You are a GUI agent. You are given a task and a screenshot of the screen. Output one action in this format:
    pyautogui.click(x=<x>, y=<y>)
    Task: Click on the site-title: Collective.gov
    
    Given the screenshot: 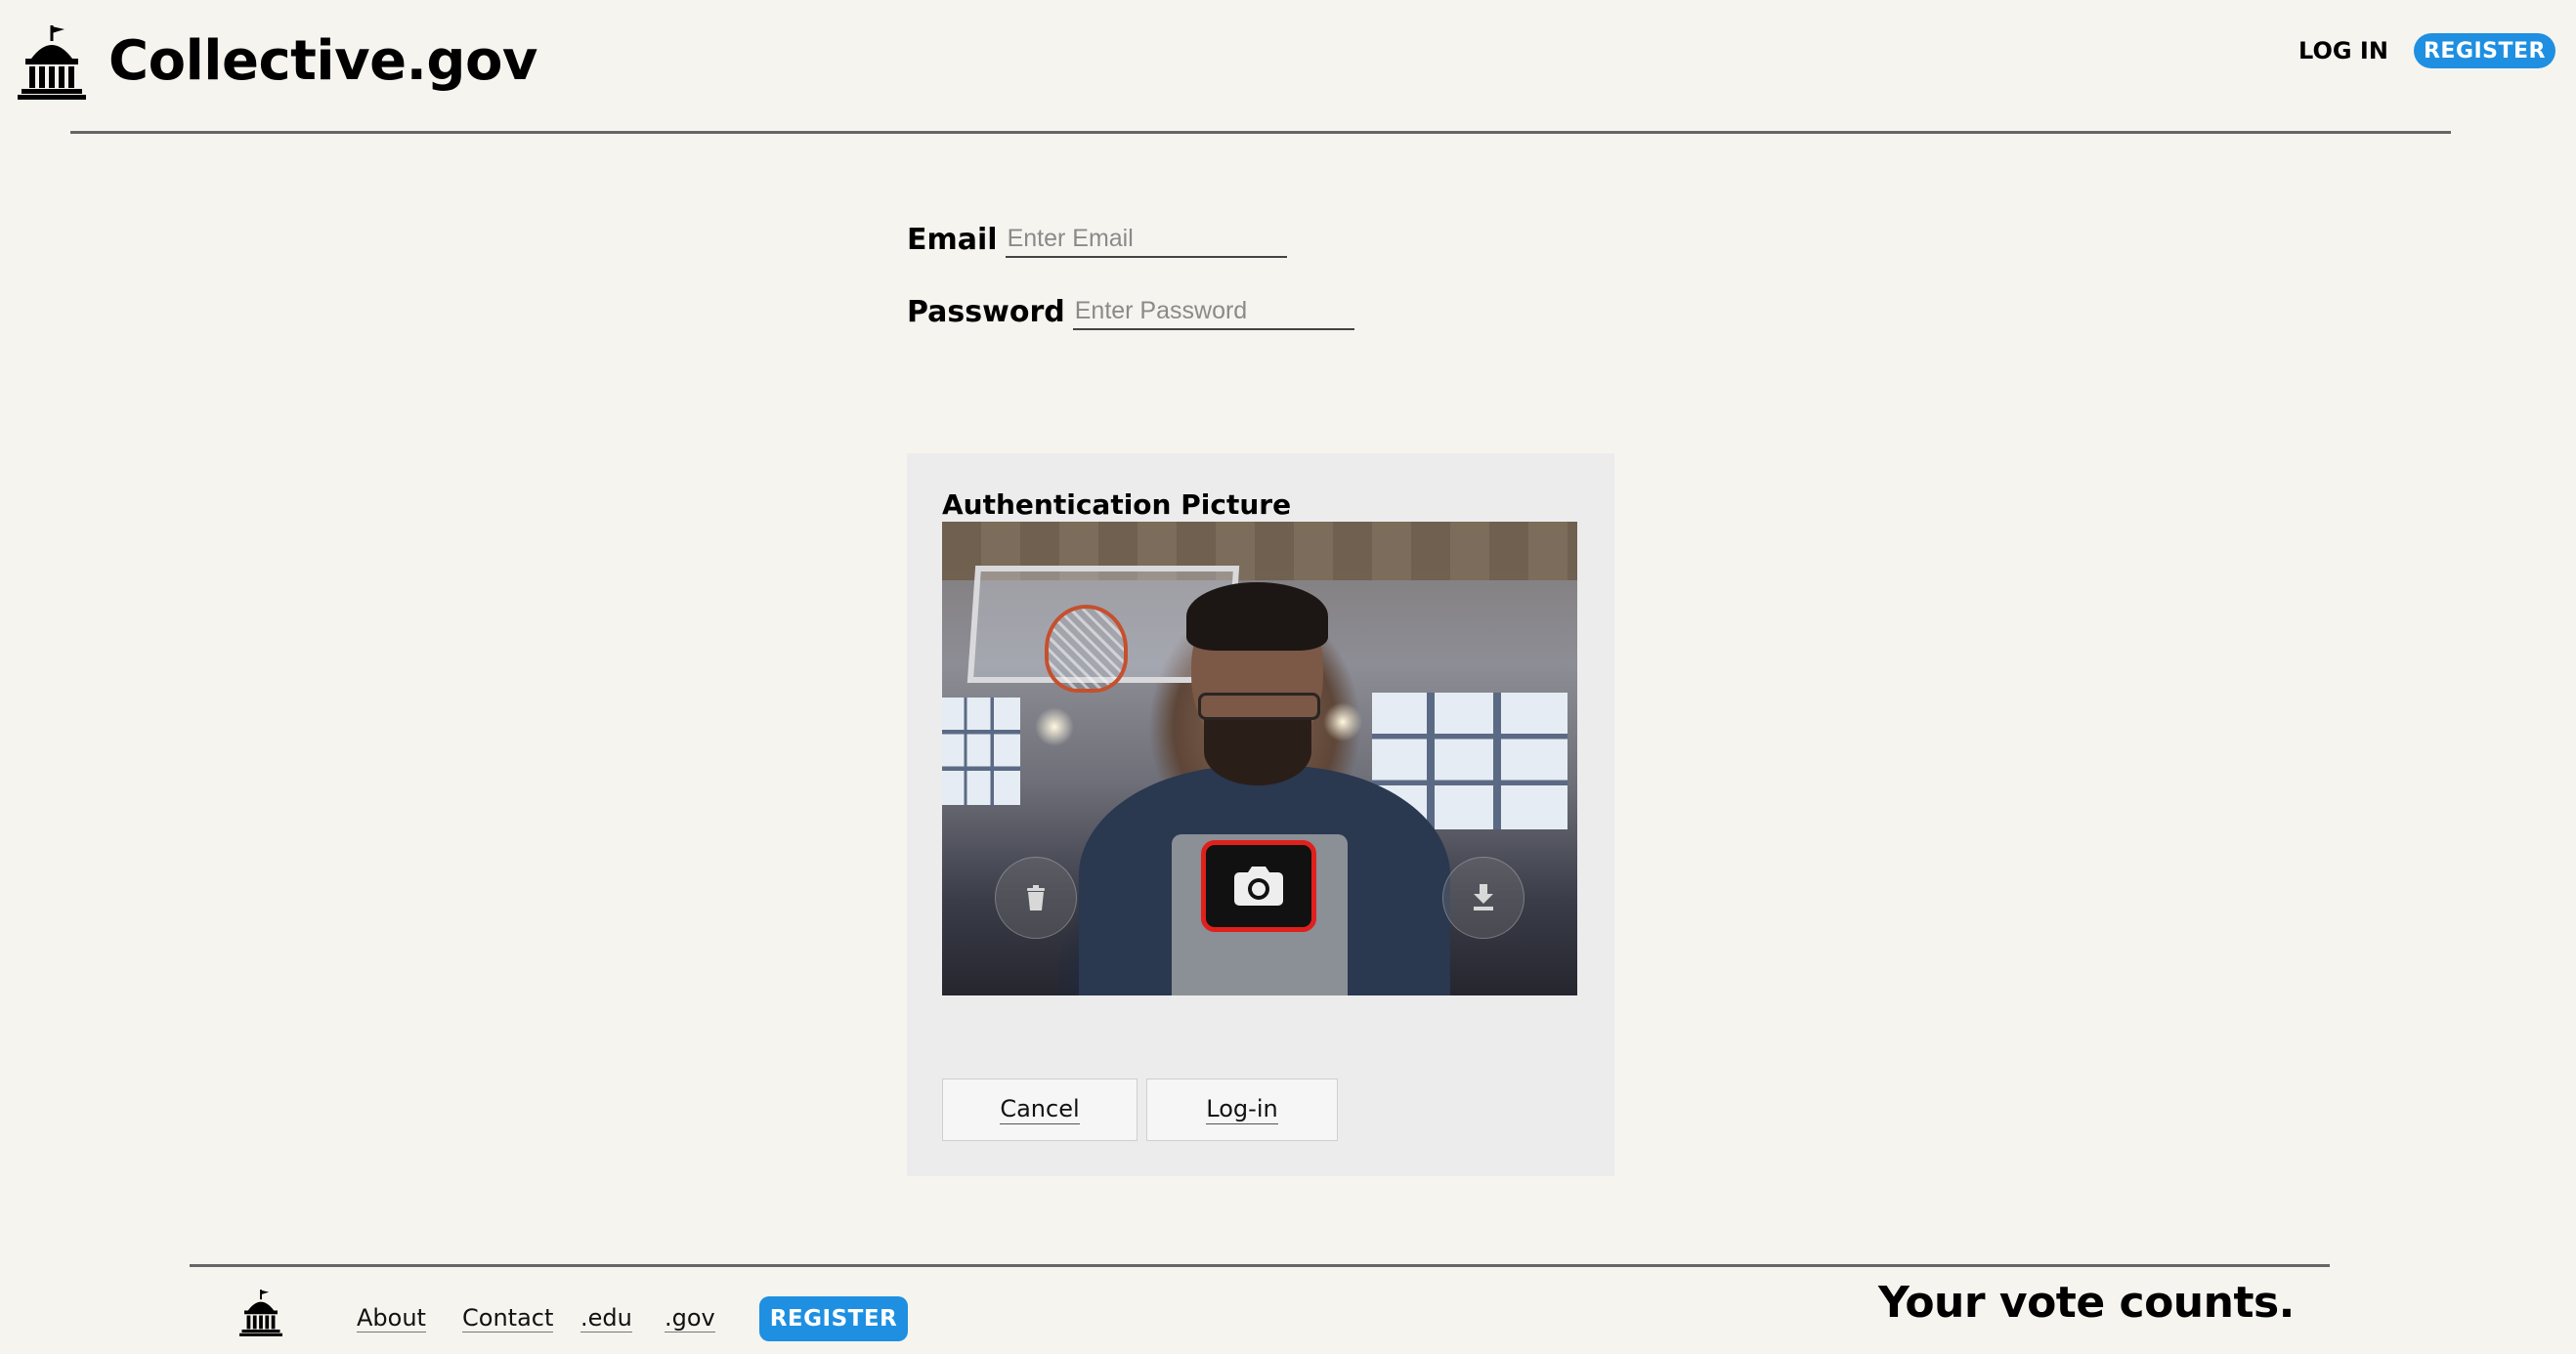 What is the action you would take?
    pyautogui.click(x=322, y=61)
    